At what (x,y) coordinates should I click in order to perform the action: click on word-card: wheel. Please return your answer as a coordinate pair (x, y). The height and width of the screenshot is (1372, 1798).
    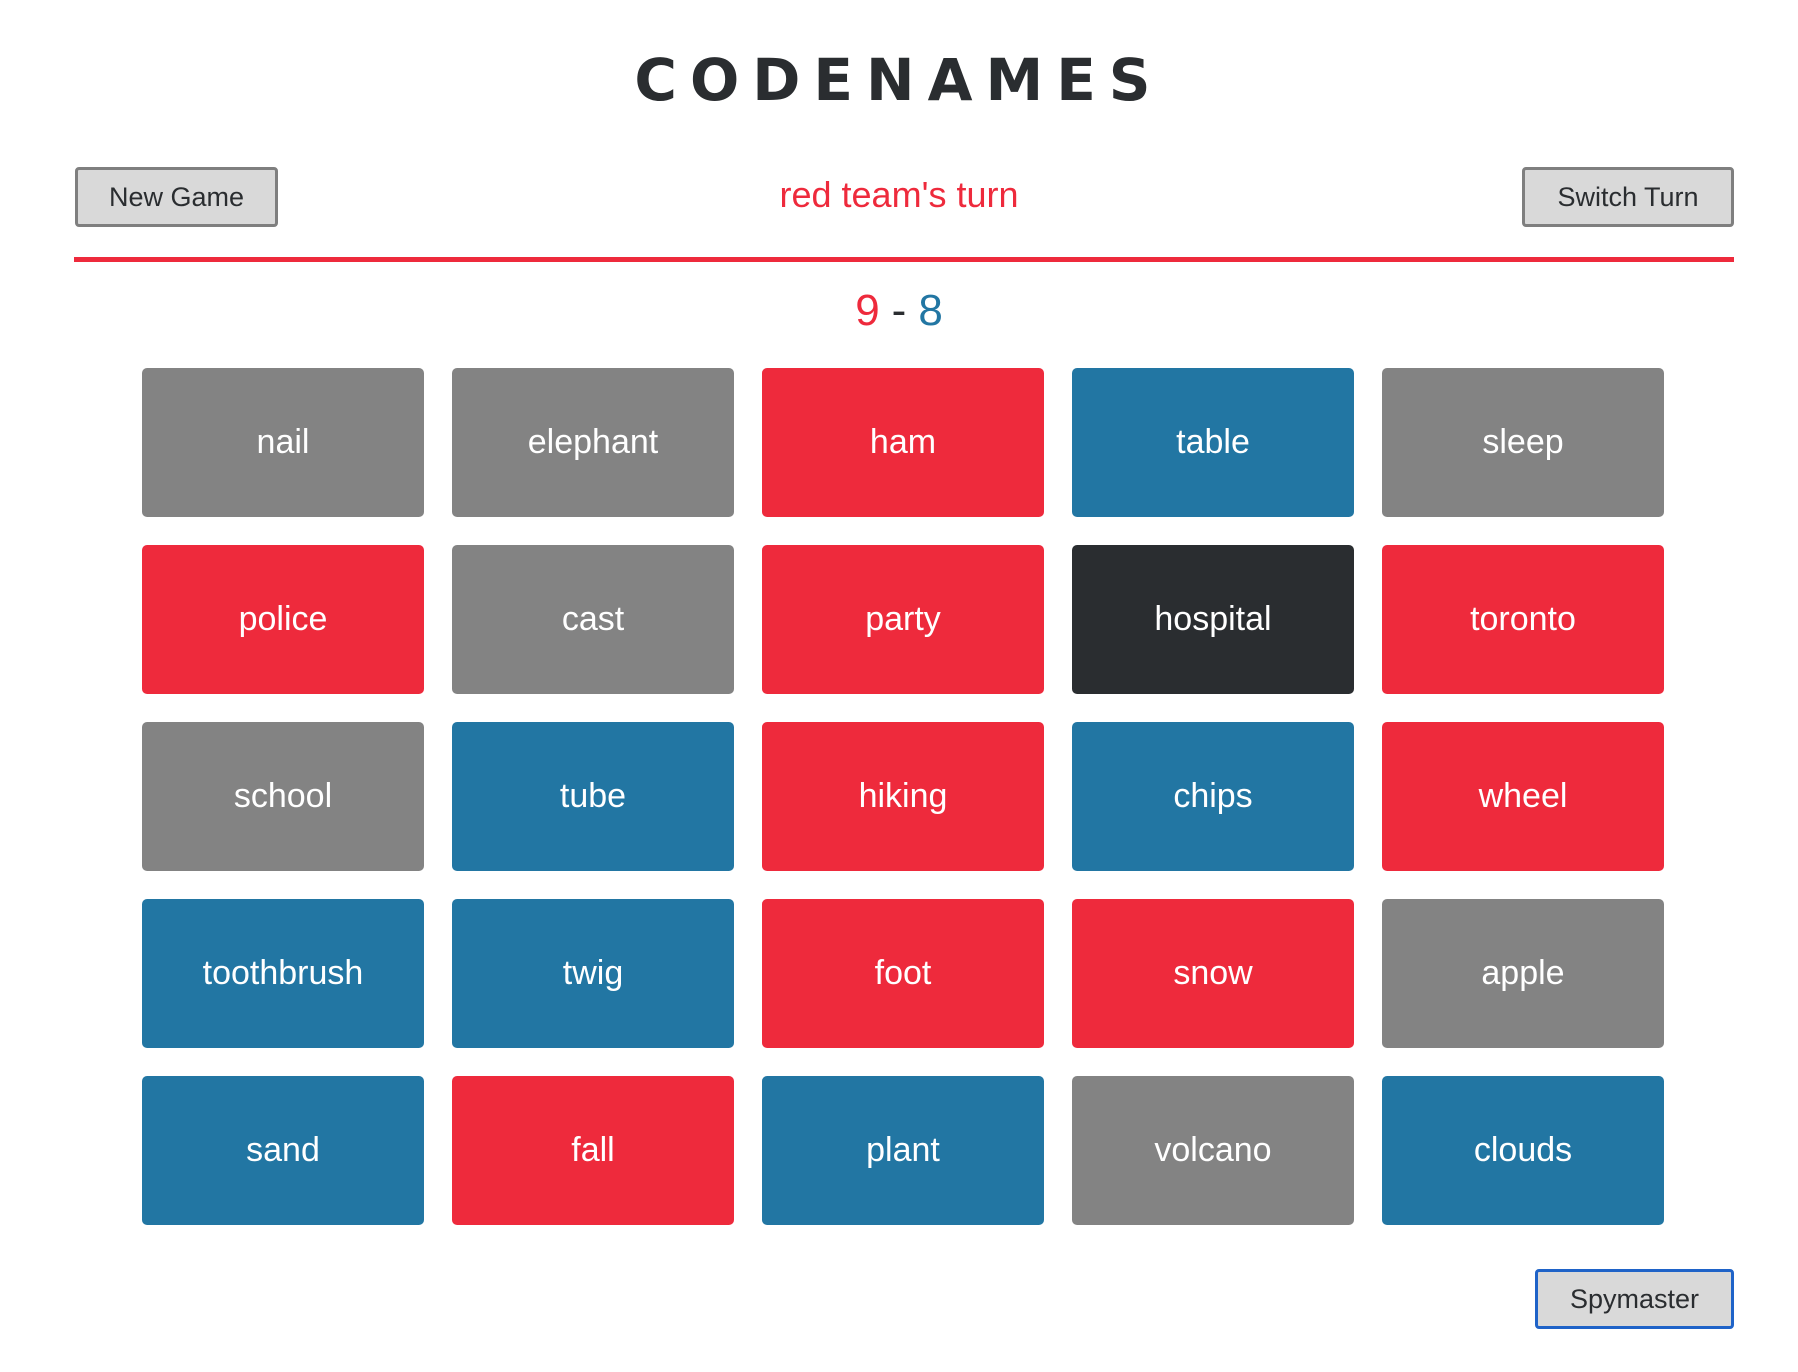
    Looking at the image, I should click on (1523, 796).